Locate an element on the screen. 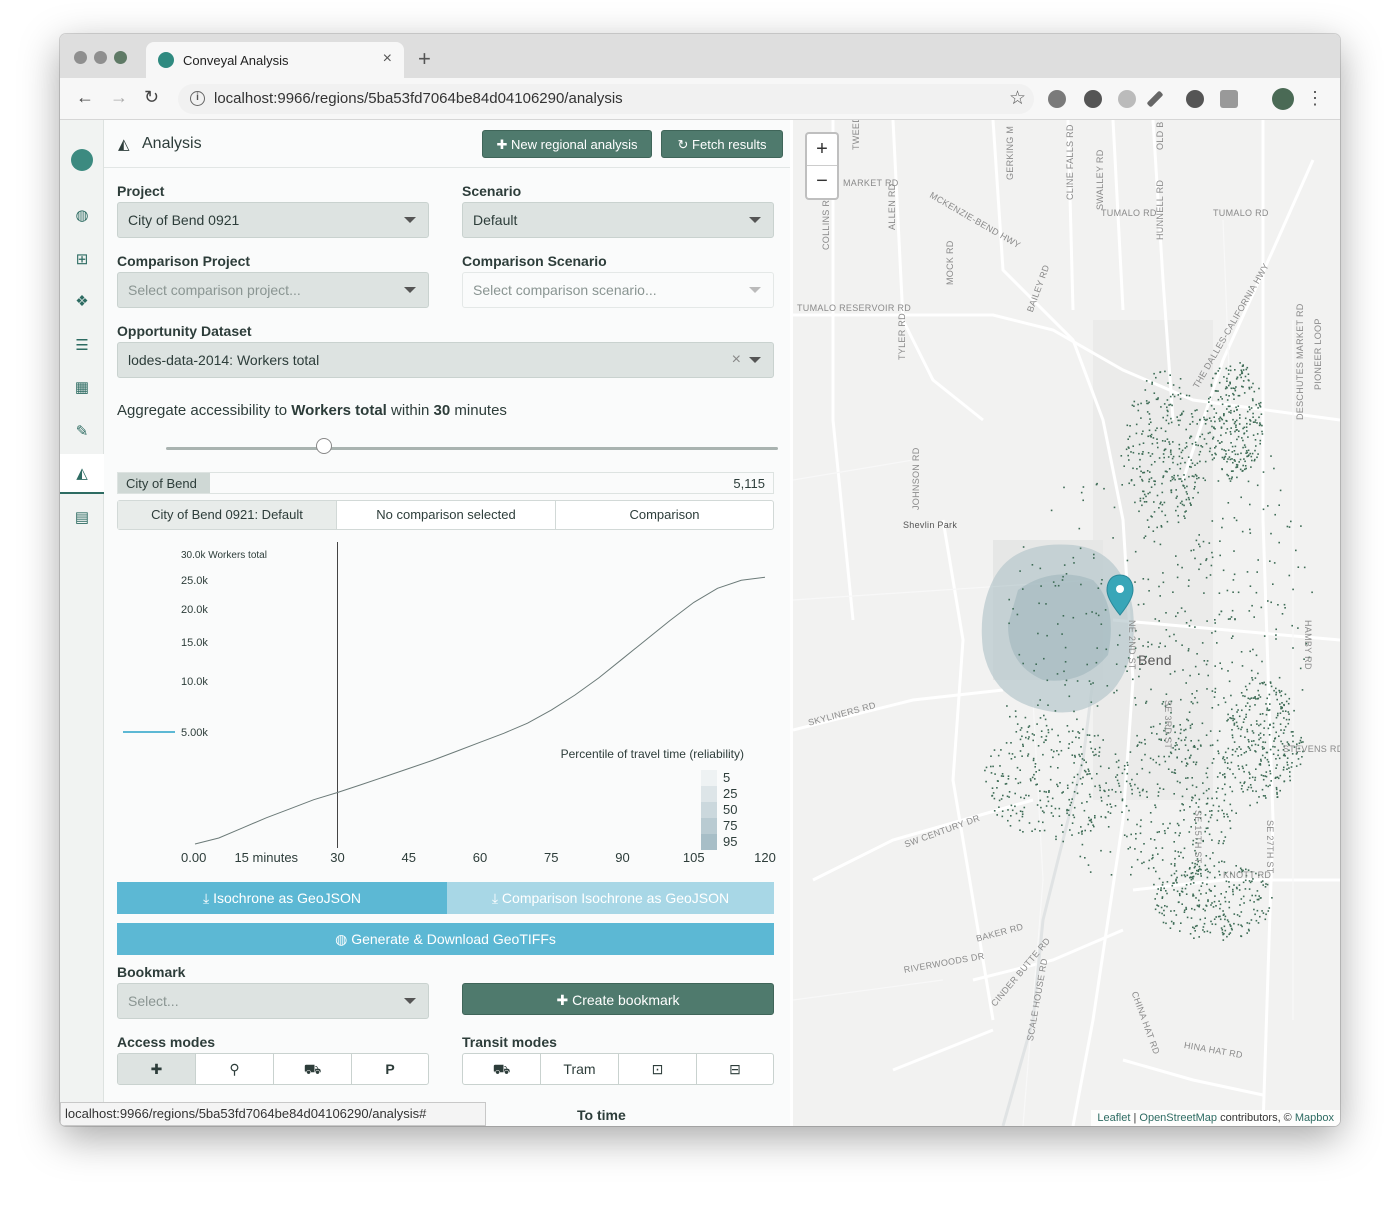 The width and height of the screenshot is (1400, 1212). isochrone-geojson-button: ⤓ Isochrone as GeoJSON is located at coordinates (282, 898).